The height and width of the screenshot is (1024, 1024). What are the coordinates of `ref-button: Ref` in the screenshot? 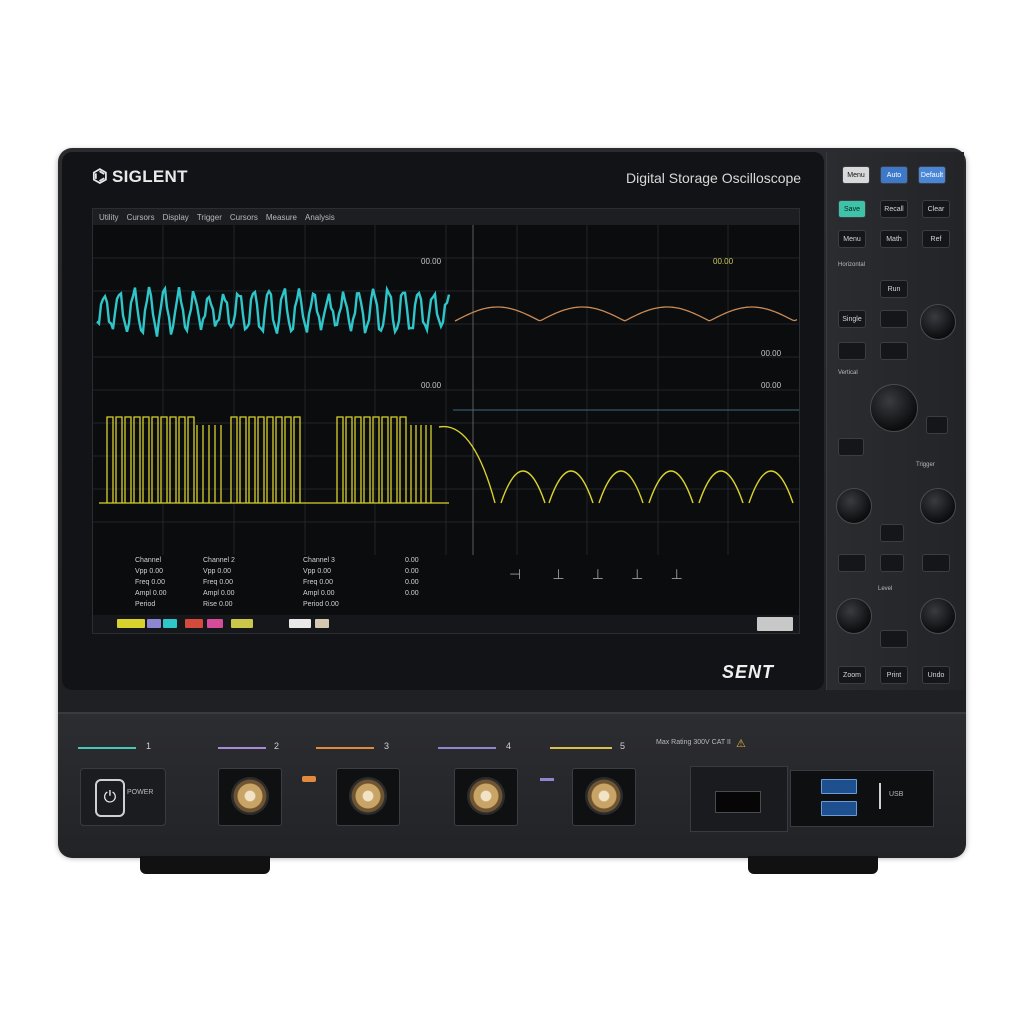 It's located at (936, 239).